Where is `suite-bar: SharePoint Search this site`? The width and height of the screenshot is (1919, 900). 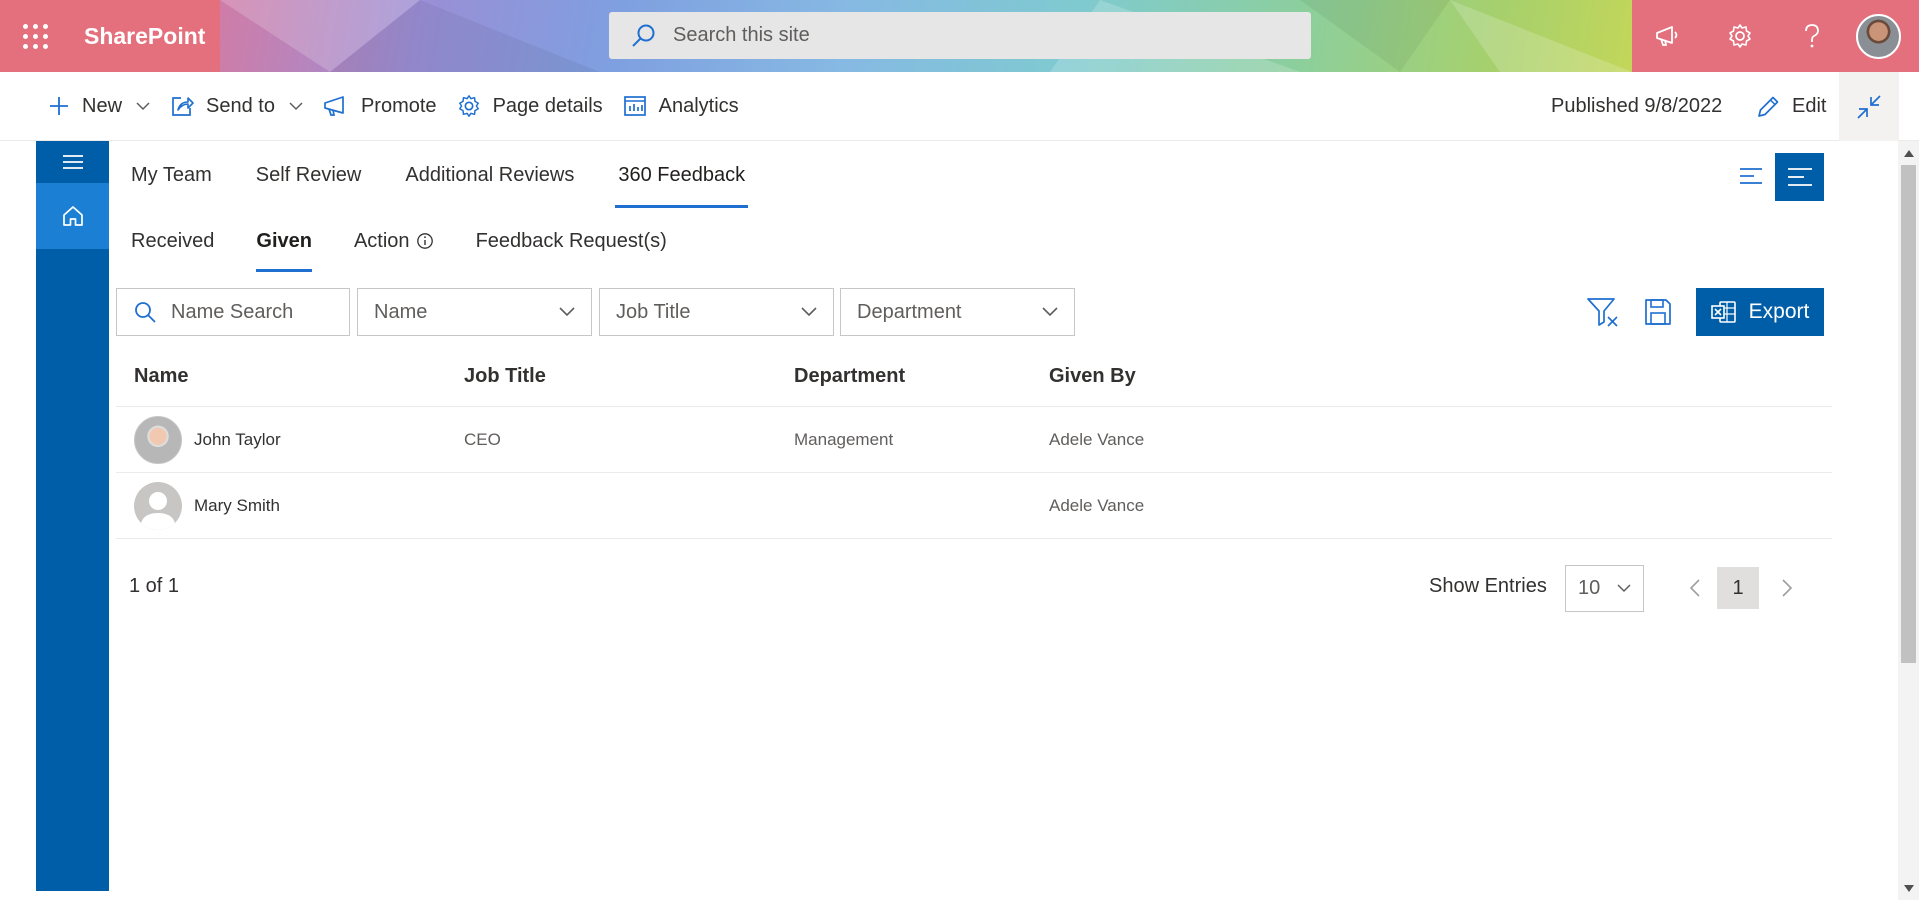
suite-bar: SharePoint Search this site is located at coordinates (959, 36).